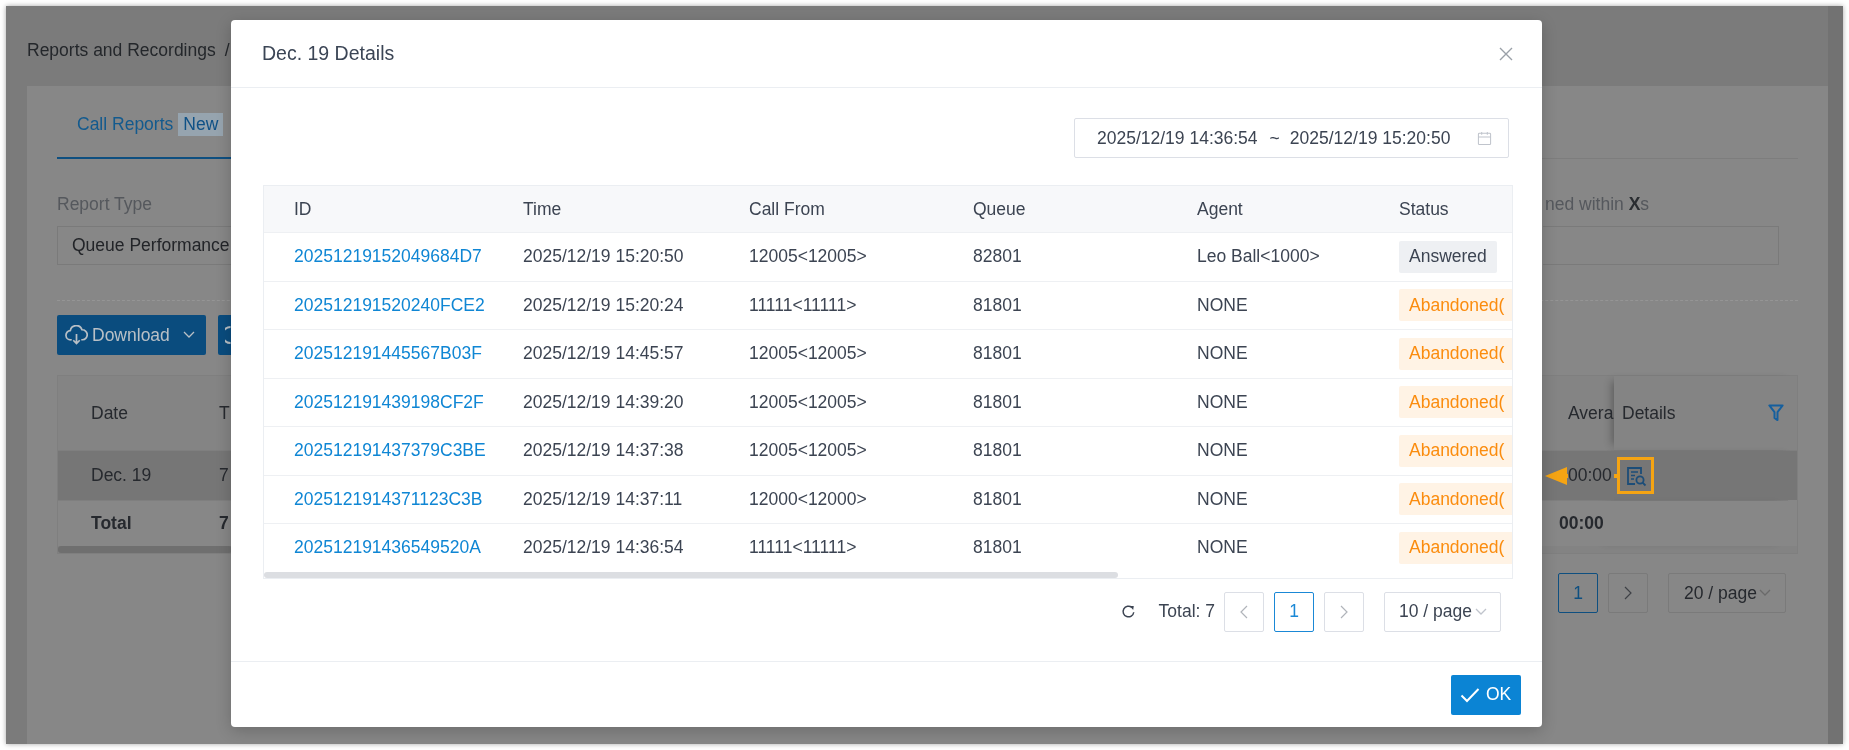  What do you see at coordinates (1448, 256) in the screenshot?
I see `status-tag: Answered` at bounding box center [1448, 256].